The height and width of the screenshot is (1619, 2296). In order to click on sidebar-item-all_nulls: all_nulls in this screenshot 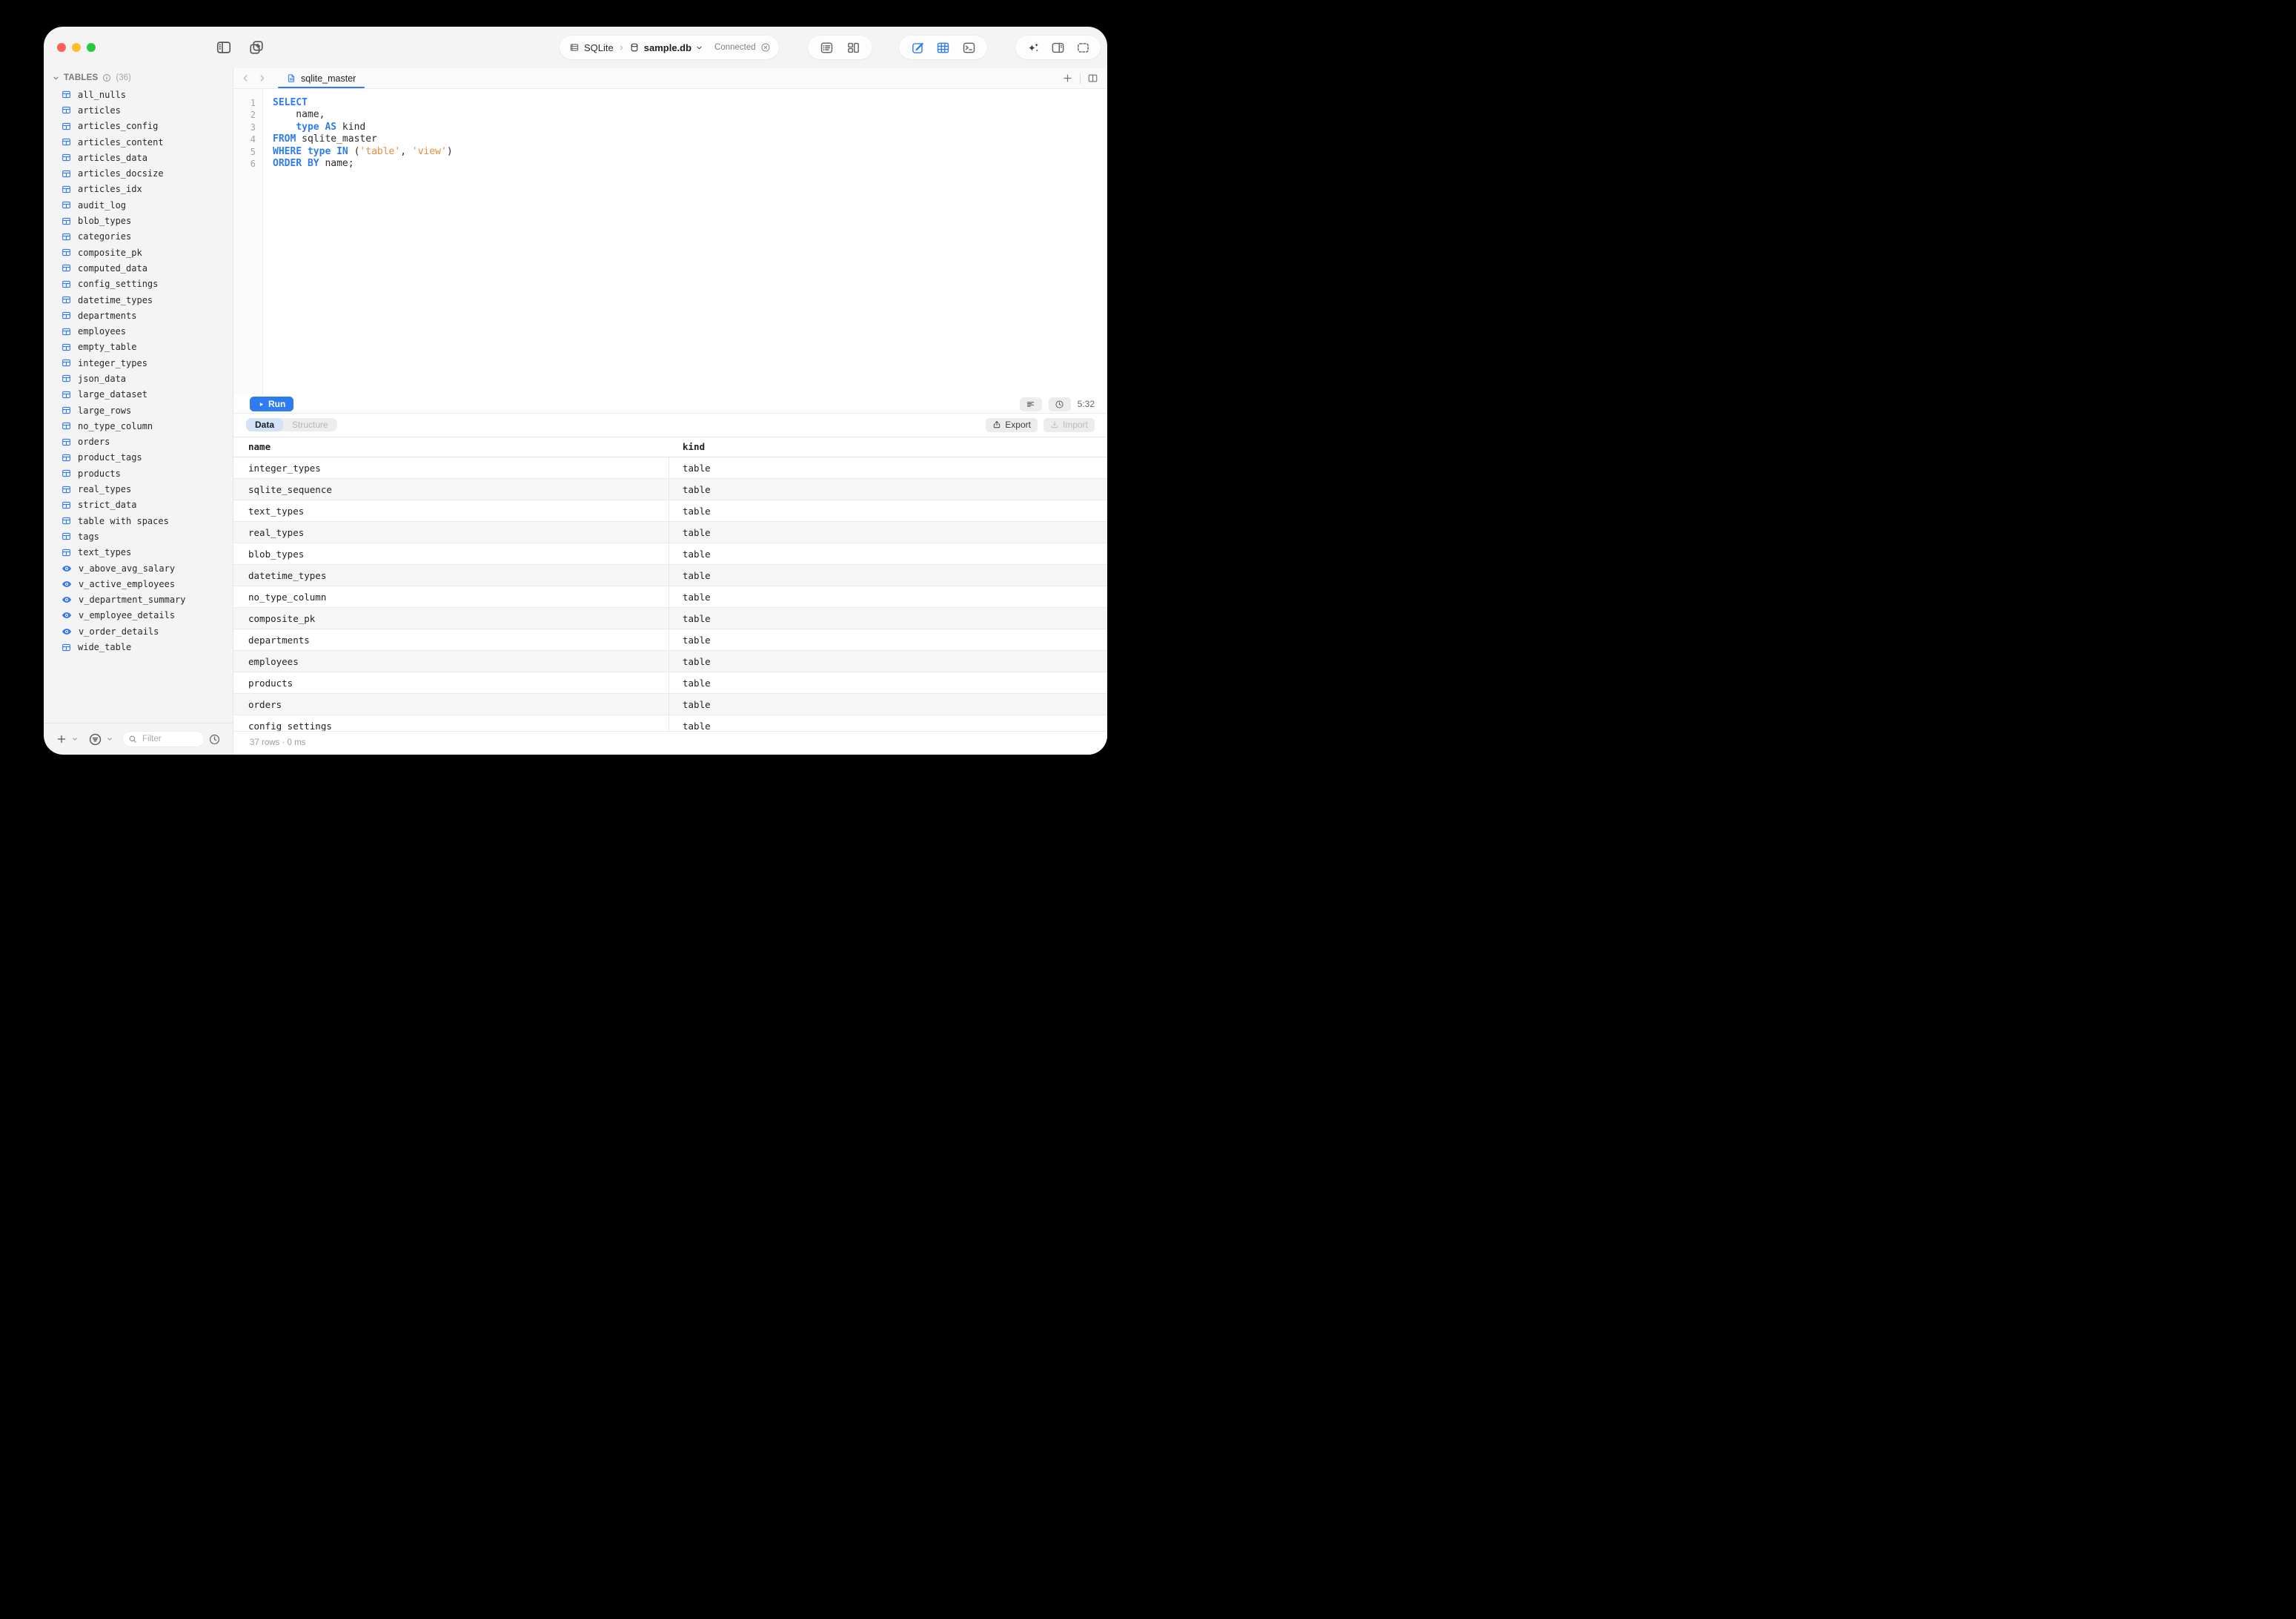, I will do `click(138, 94)`.